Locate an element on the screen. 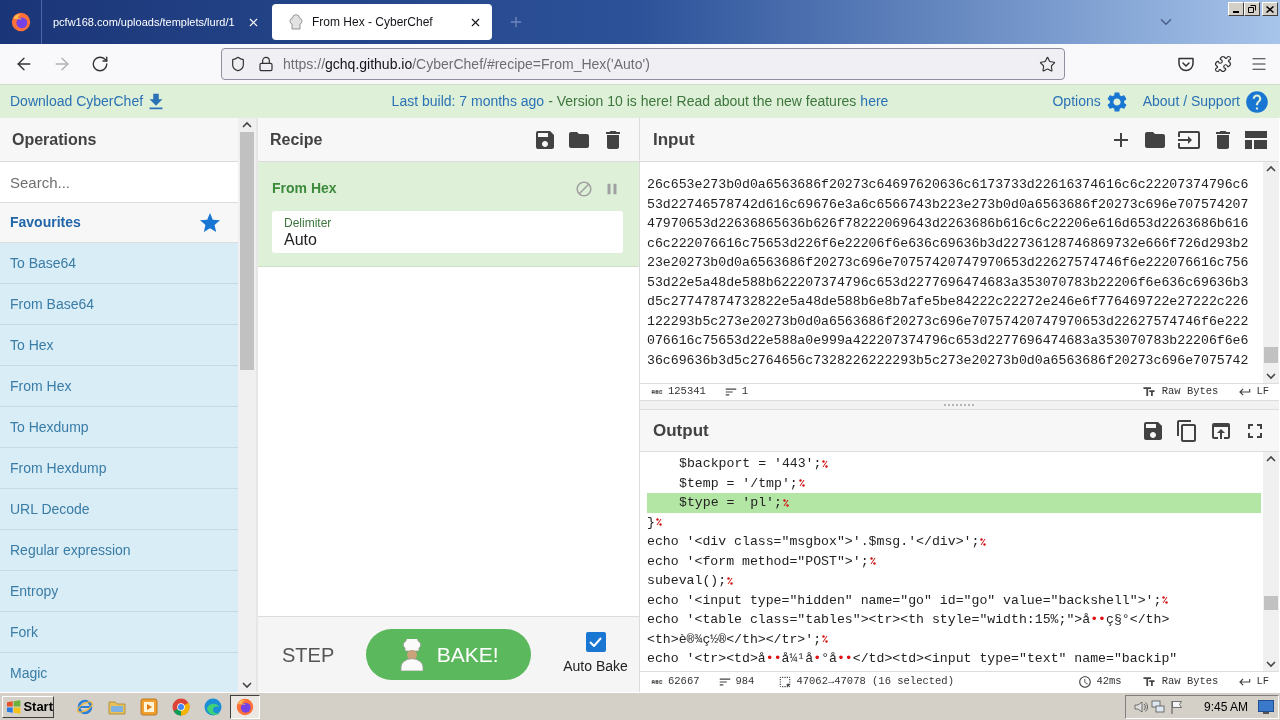 The width and height of the screenshot is (1280, 720). restore-button is located at coordinates (1252, 9).